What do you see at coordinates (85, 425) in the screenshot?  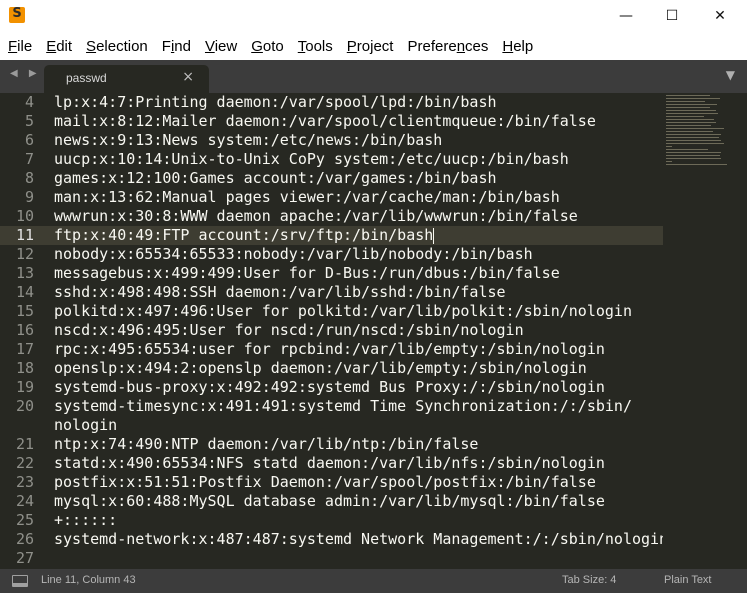 I see `code-line: nologin` at bounding box center [85, 425].